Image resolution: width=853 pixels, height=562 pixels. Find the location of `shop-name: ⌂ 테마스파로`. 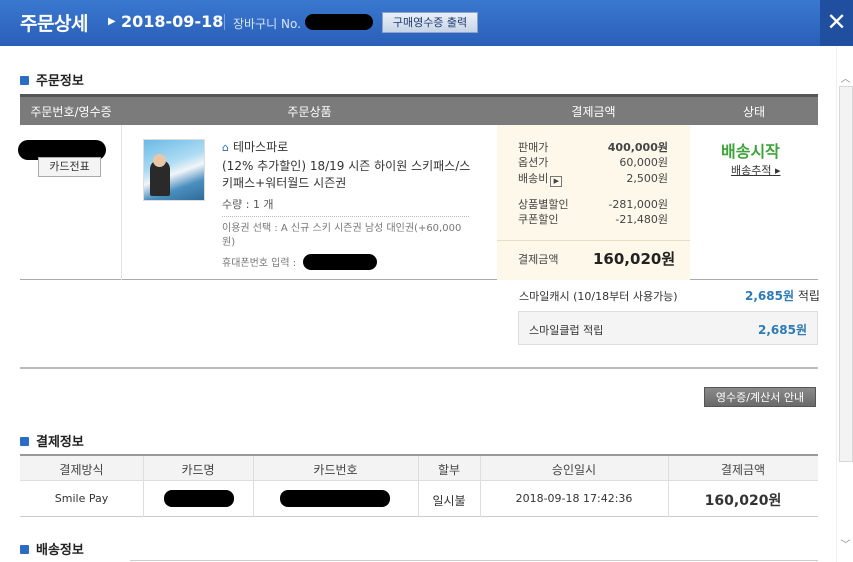

shop-name: ⌂ 테마스파로 is located at coordinates (255, 146).